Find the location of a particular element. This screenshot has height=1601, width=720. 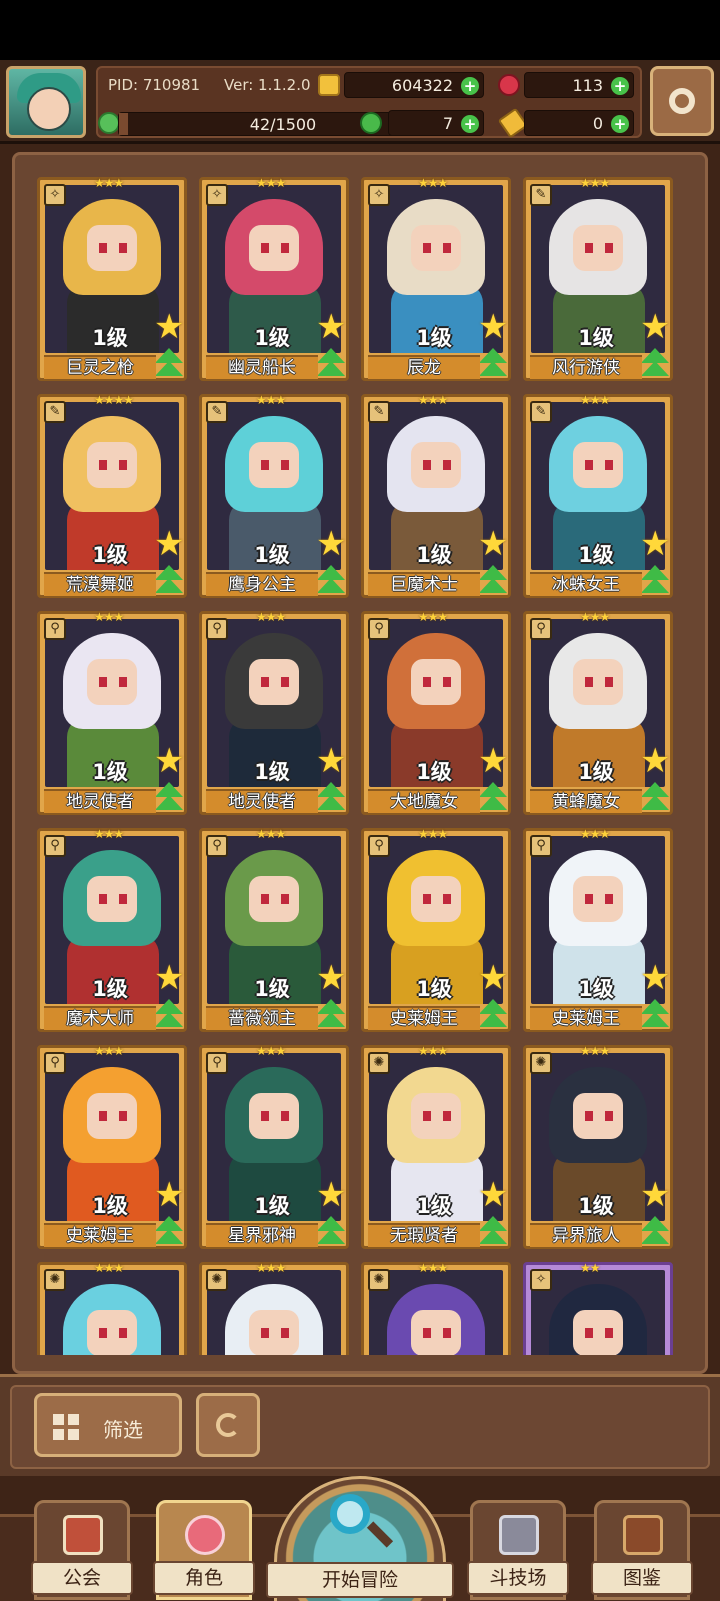

nav-codex: 图鉴 is located at coordinates (642, 1550).